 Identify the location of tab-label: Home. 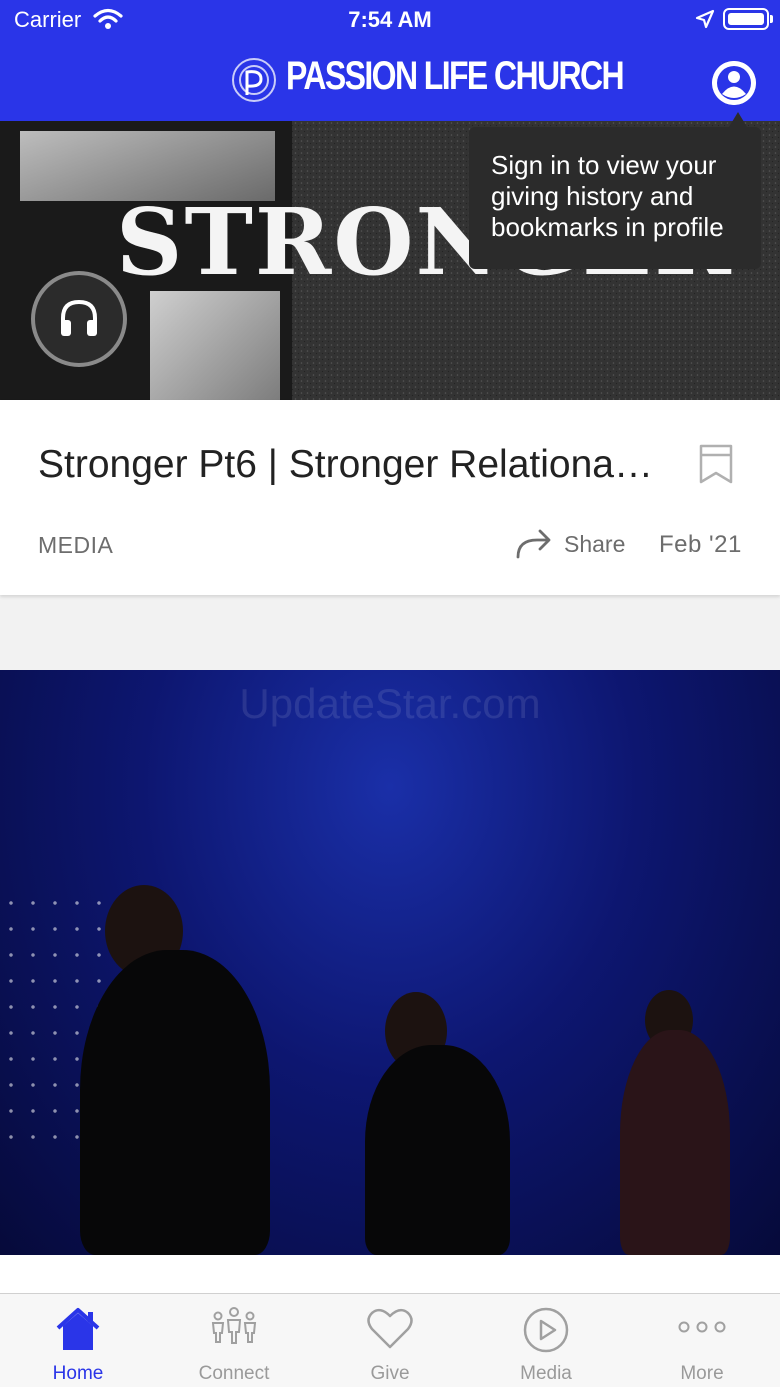
(78, 1373).